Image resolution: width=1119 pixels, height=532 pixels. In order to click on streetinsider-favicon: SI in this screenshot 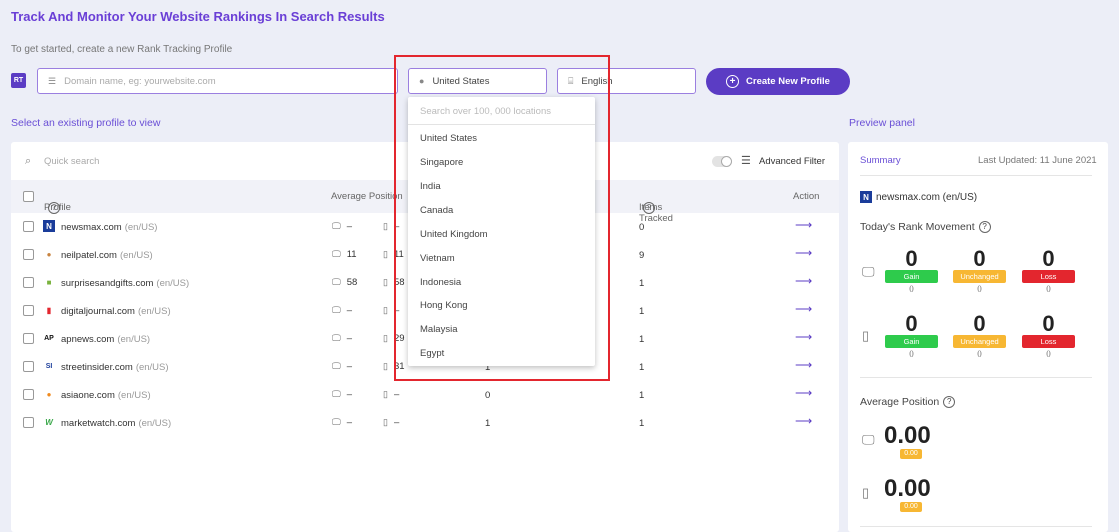, I will do `click(49, 366)`.